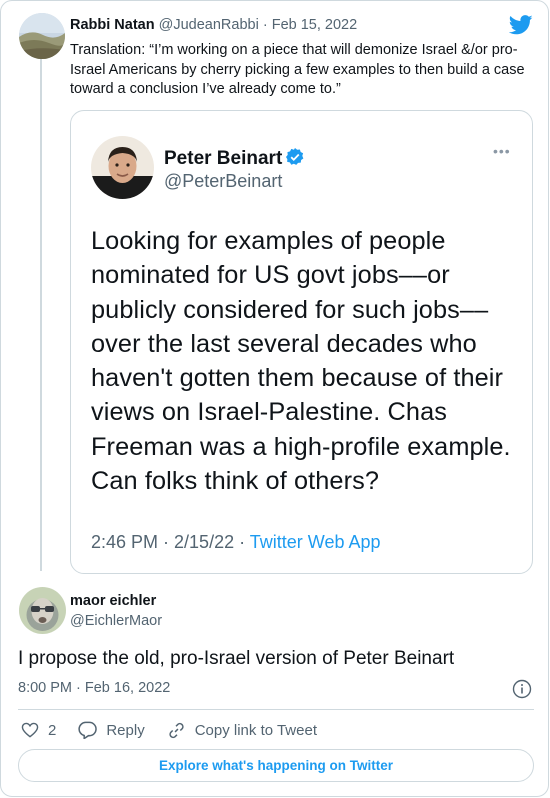 This screenshot has height=798, width=550. I want to click on parent-author-handle: @JudeanRabbi, so click(209, 25).